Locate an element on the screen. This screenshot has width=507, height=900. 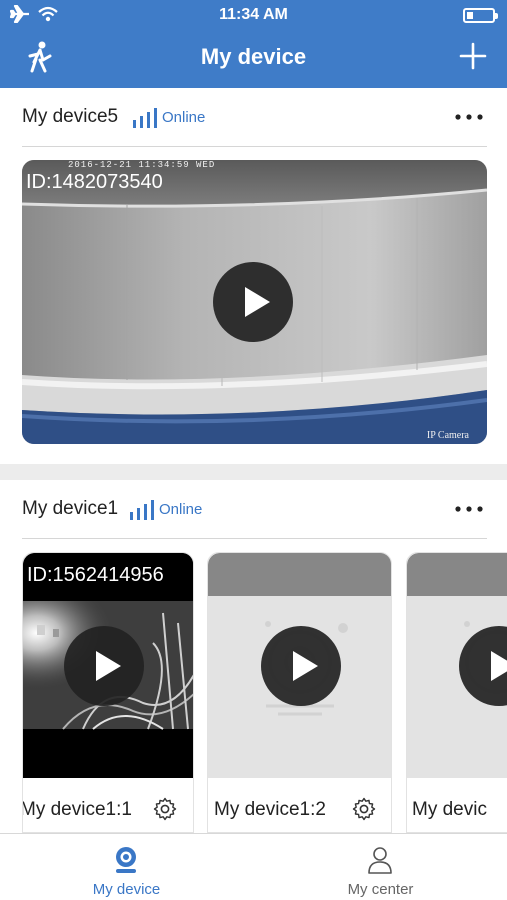
camera-id: ID:1482073540 is located at coordinates (94, 182).